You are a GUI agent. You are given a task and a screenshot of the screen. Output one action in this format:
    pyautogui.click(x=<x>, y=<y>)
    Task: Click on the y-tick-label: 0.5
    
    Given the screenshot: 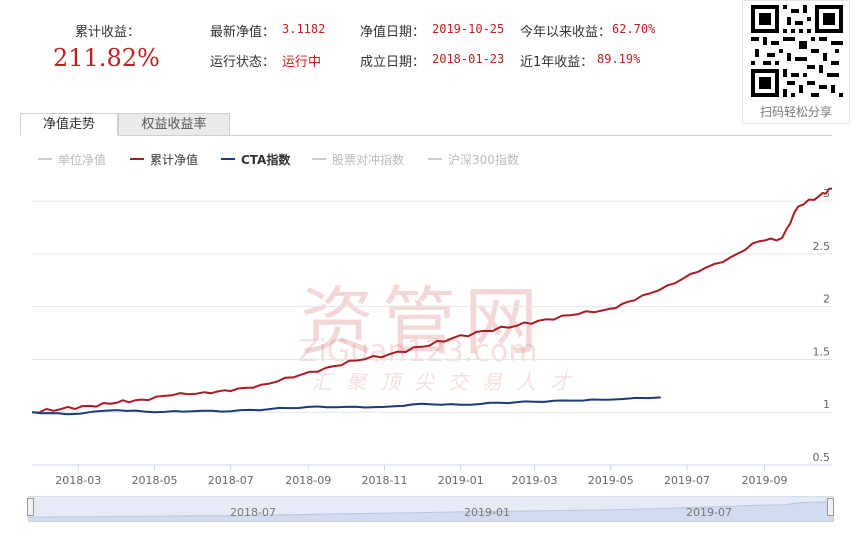 What is the action you would take?
    pyautogui.click(x=822, y=457)
    